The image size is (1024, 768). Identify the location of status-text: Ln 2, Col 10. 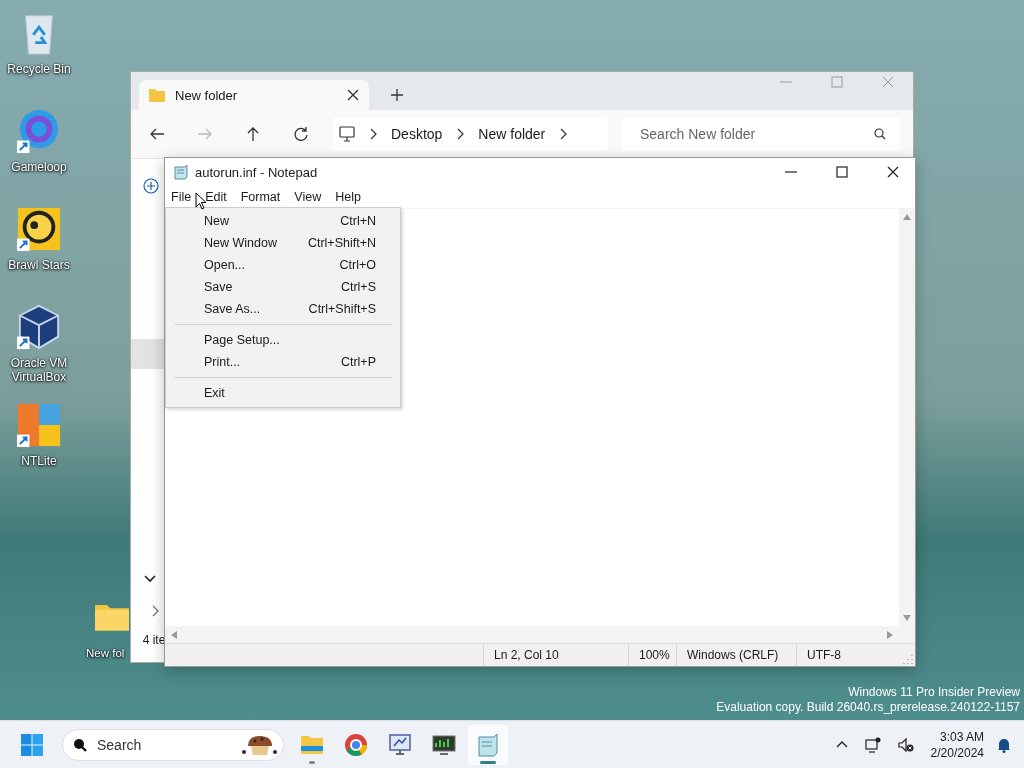
(555, 655).